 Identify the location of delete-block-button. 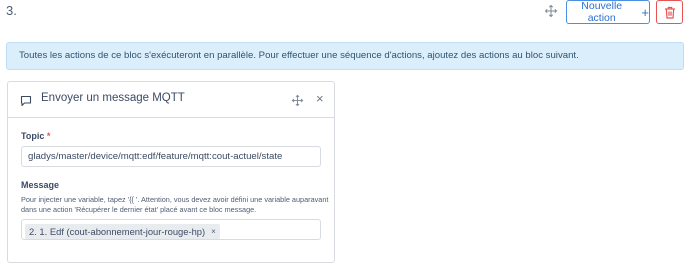
(669, 12).